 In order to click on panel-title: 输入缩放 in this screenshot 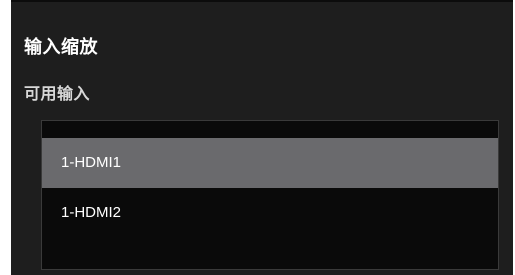, I will do `click(61, 47)`.